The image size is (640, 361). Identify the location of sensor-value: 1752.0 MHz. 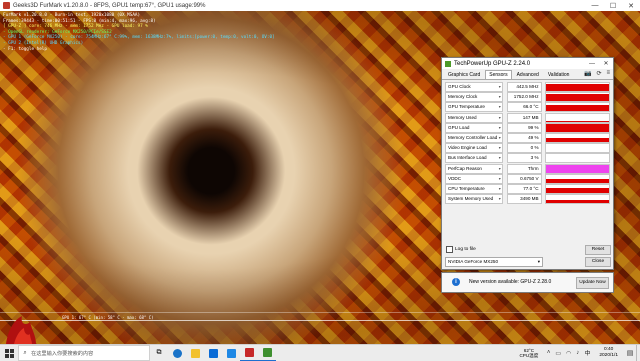
(524, 97).